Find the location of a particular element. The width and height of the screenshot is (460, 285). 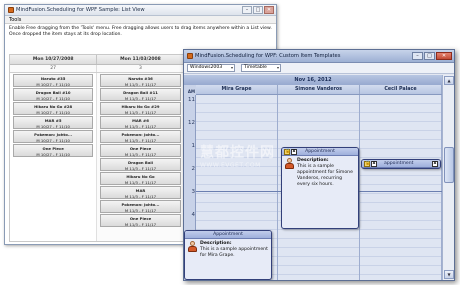

vertical-scrollbar: ▲ ▼ is located at coordinates (448, 177).